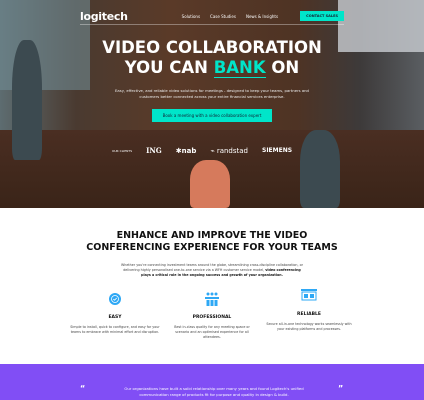 This screenshot has width=424, height=400. Describe the element at coordinates (277, 150) in the screenshot. I see `siemens-logo: SIEMENS` at that location.